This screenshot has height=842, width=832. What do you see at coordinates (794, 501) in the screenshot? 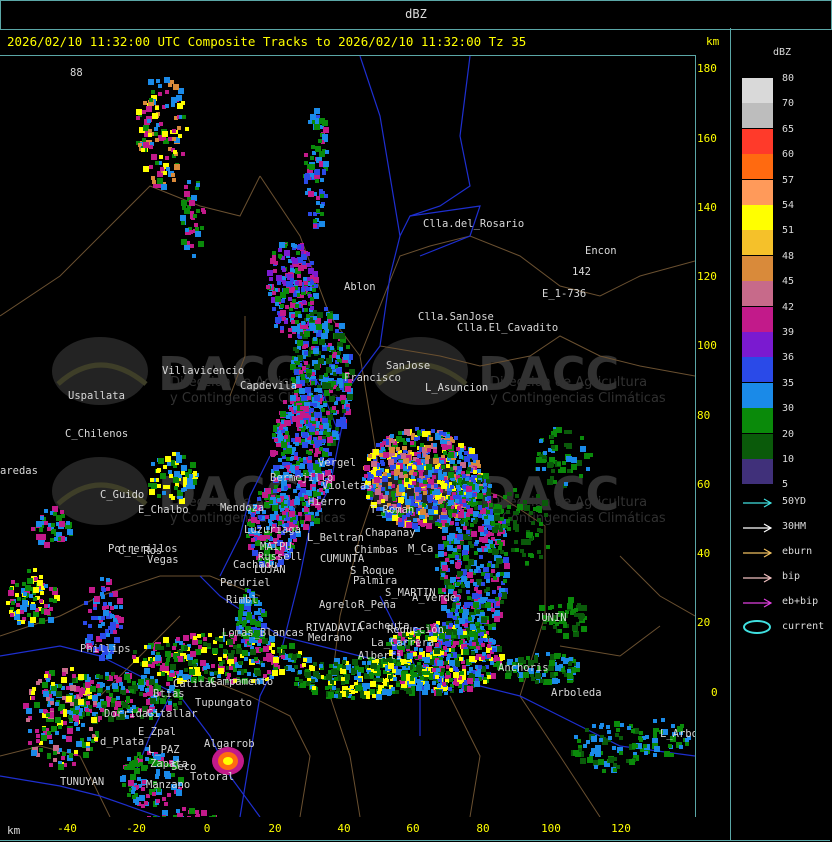
I see `legend-track-label: 50YD` at bounding box center [794, 501].